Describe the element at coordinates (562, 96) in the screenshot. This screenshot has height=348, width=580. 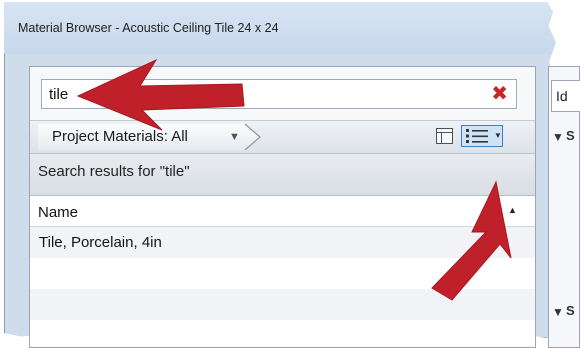
I see `tab-label: Id` at that location.